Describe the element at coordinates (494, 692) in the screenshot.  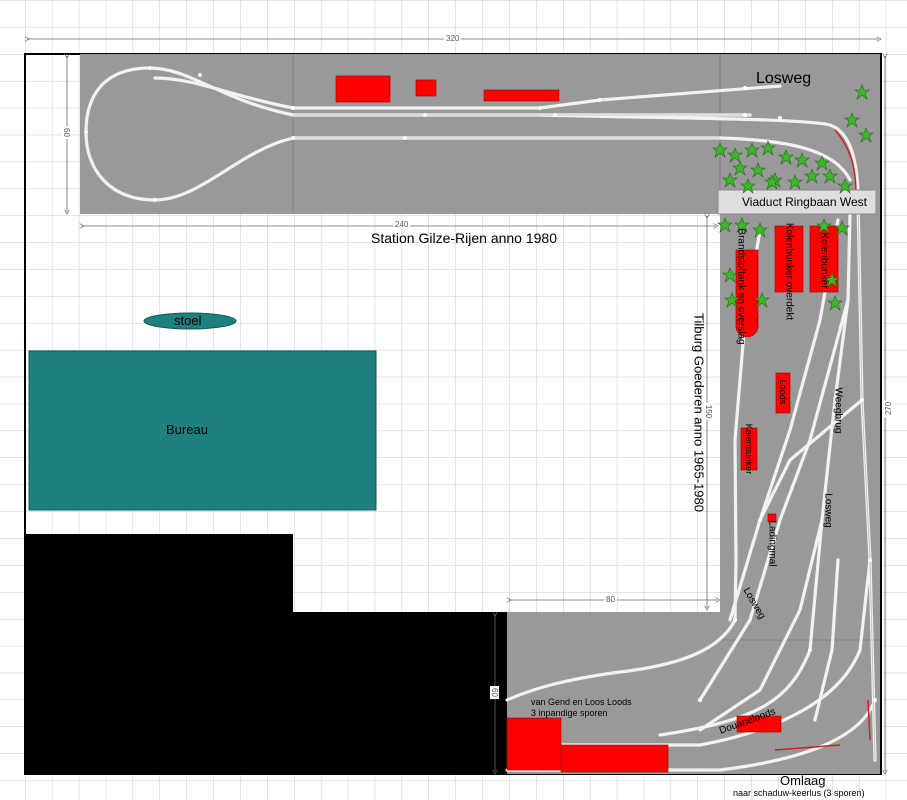
I see `dim-lower-depth: 60` at that location.